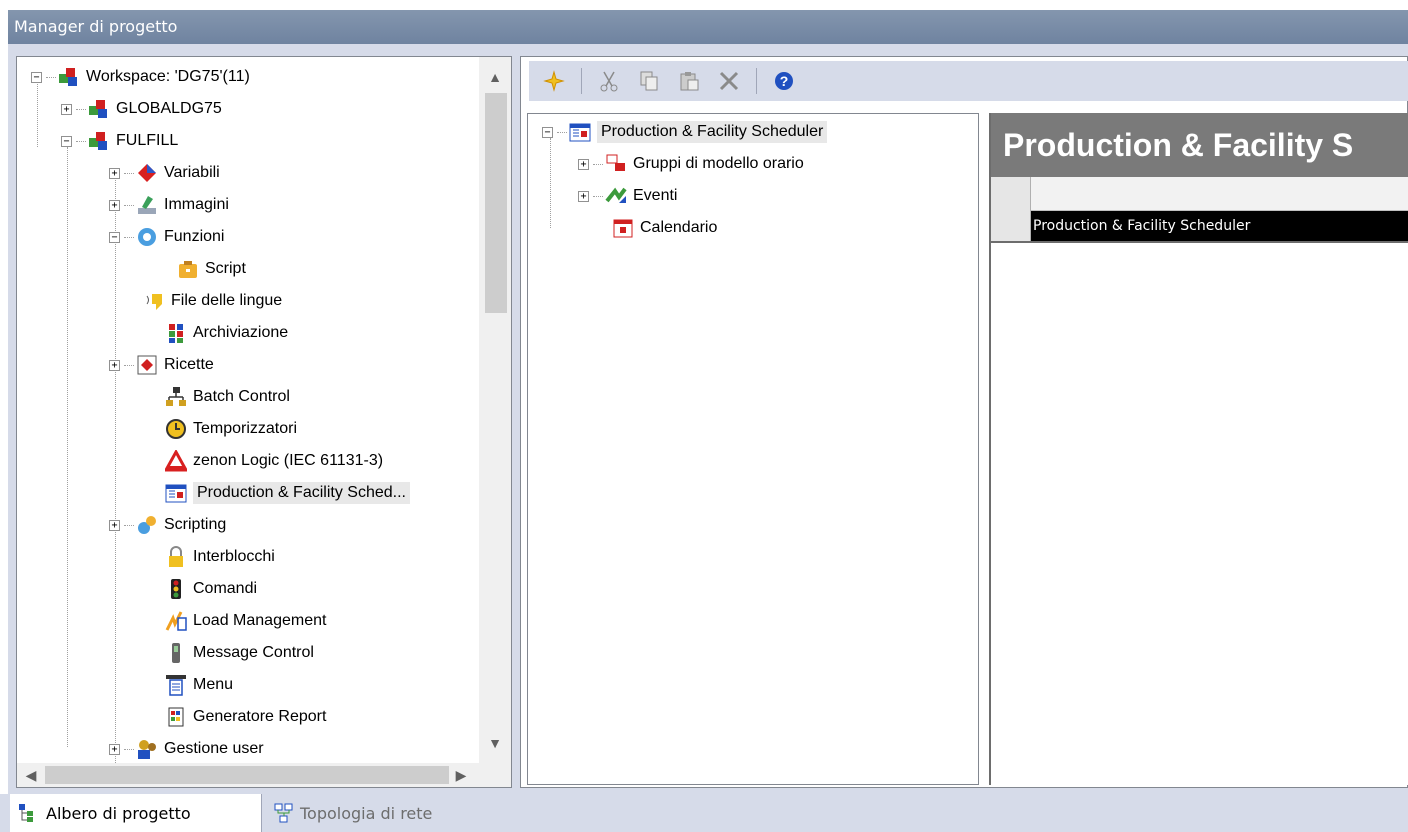  I want to click on script-icon, so click(188, 269).